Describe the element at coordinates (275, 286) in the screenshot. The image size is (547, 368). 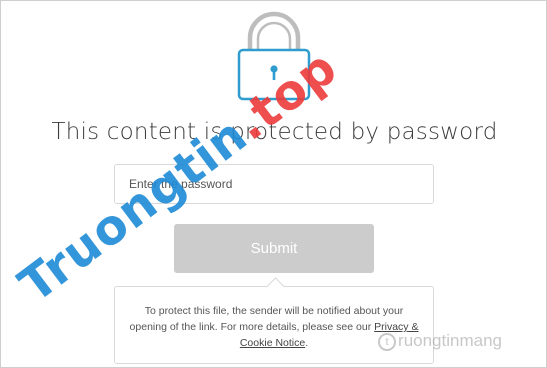
I see `notice-caret` at that location.